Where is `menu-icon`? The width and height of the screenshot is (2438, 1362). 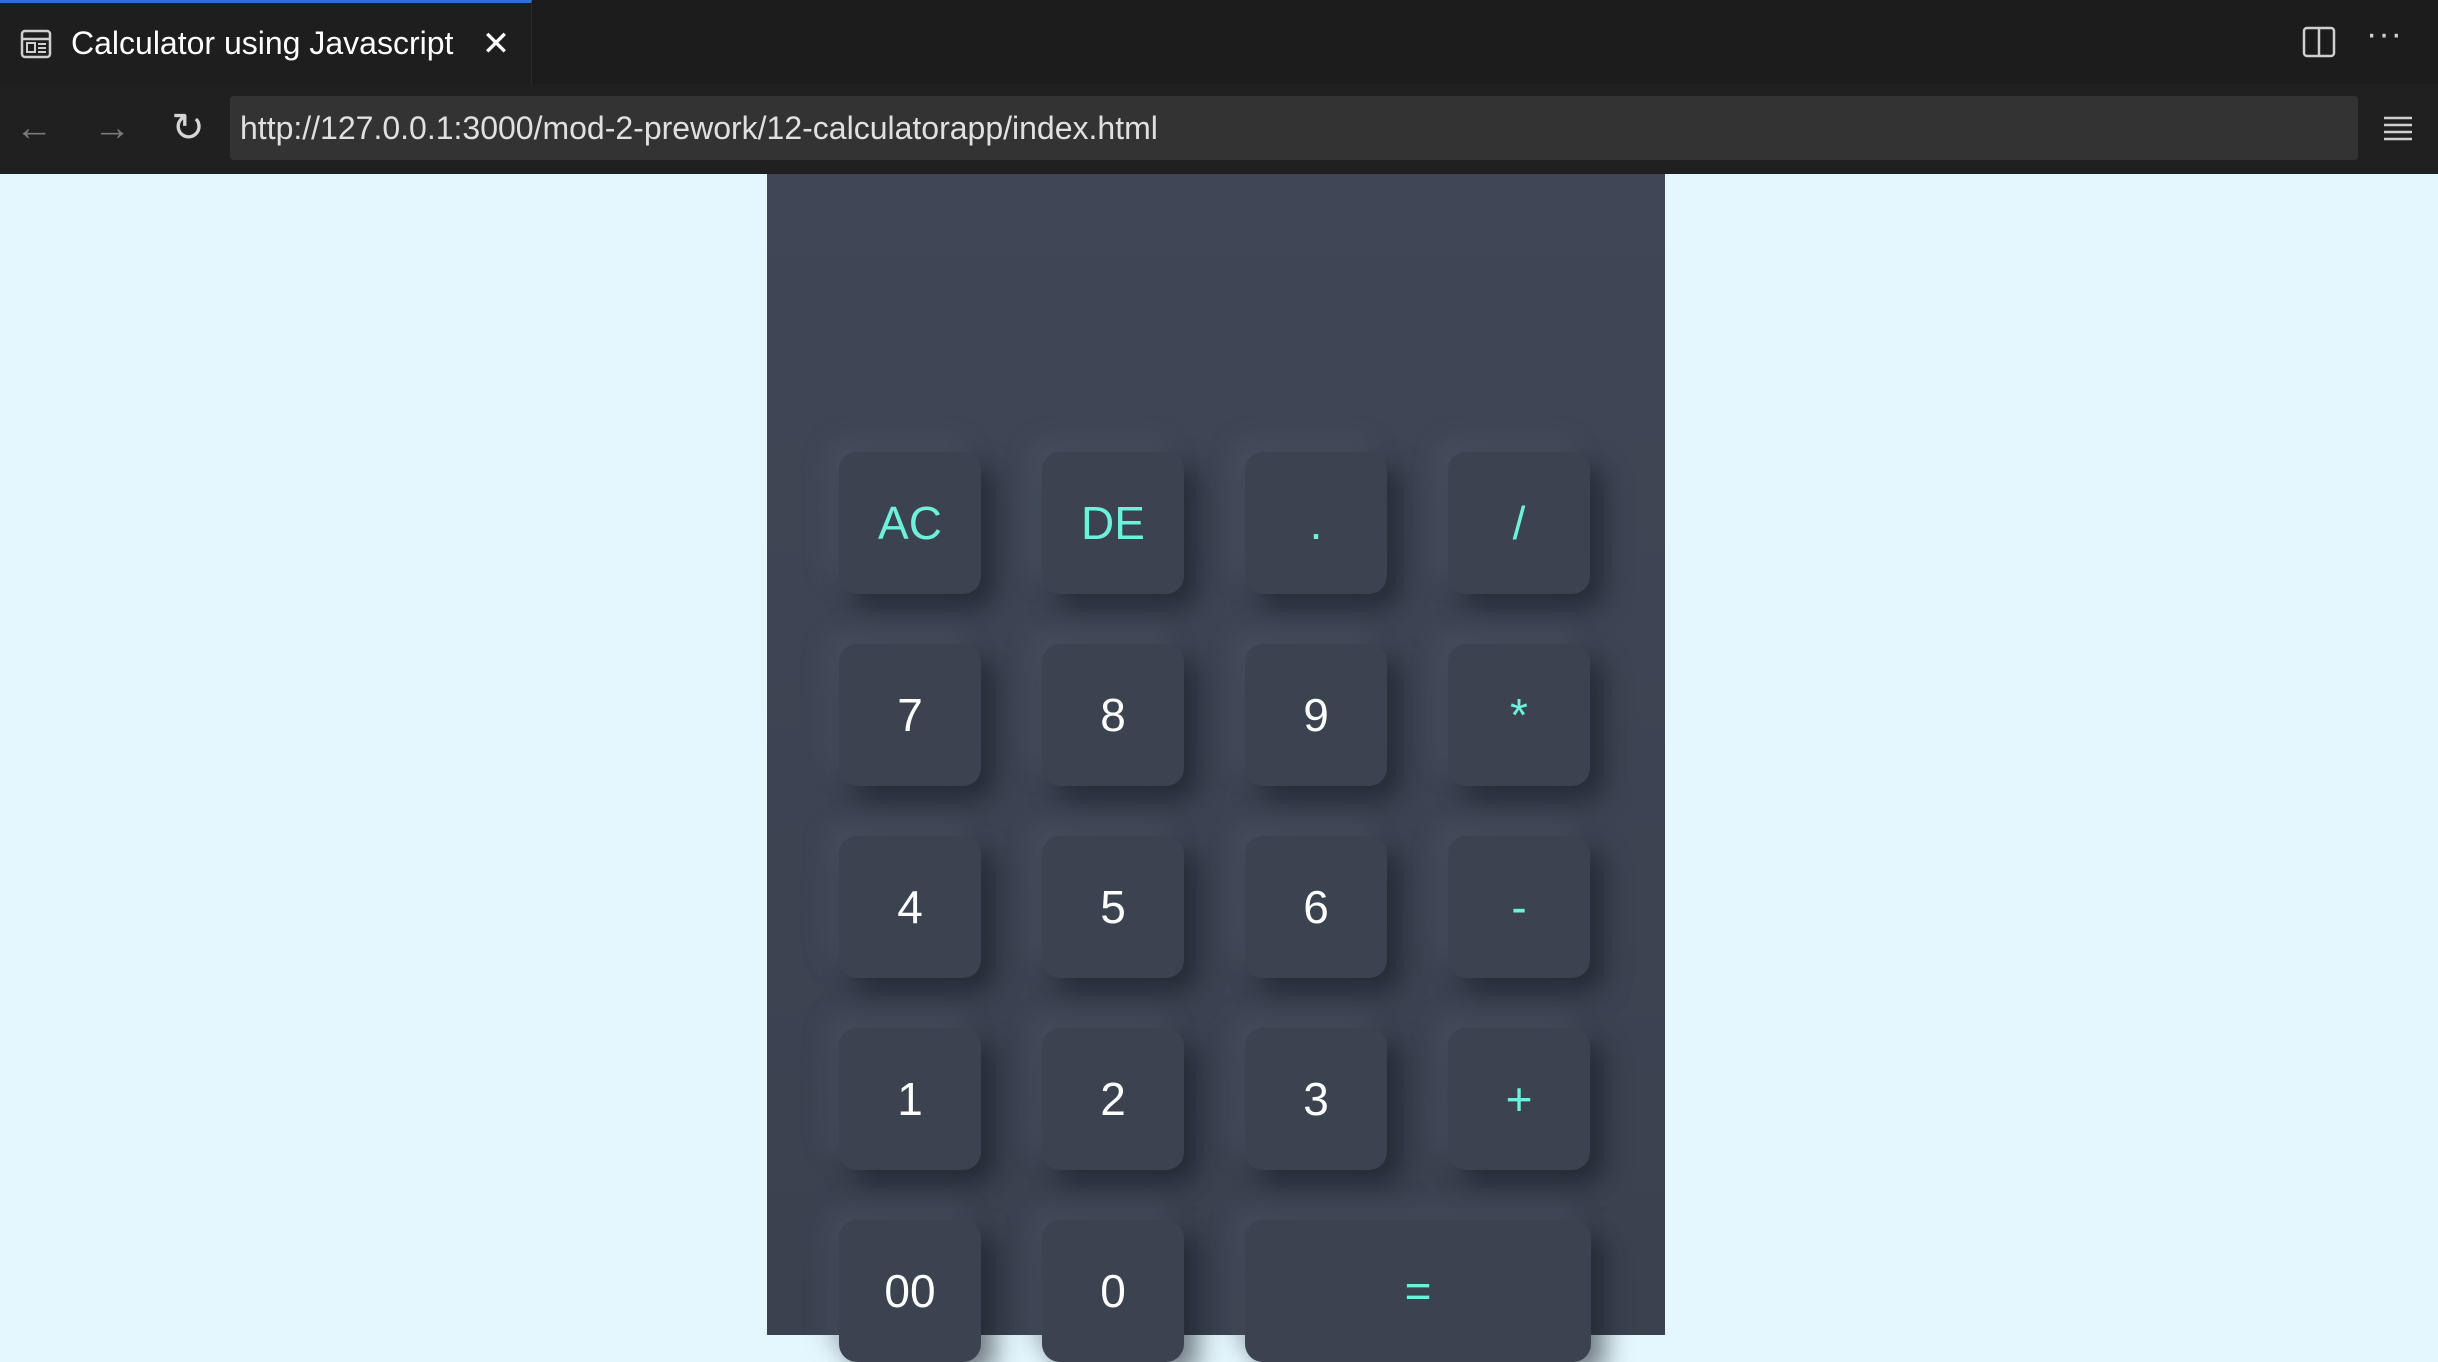 menu-icon is located at coordinates (2398, 129).